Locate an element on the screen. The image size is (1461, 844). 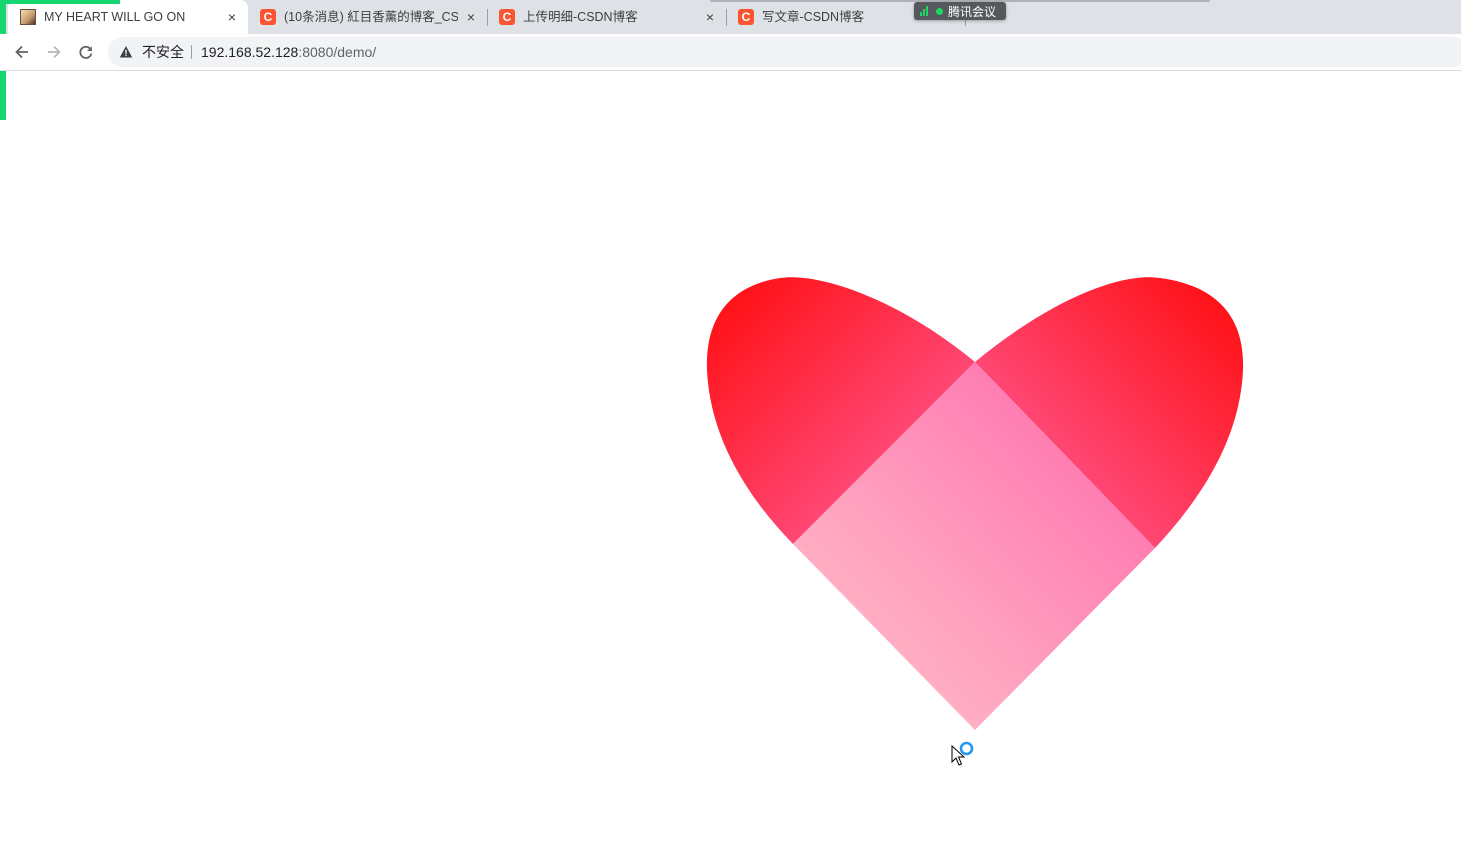
reload-icon is located at coordinates (86, 52).